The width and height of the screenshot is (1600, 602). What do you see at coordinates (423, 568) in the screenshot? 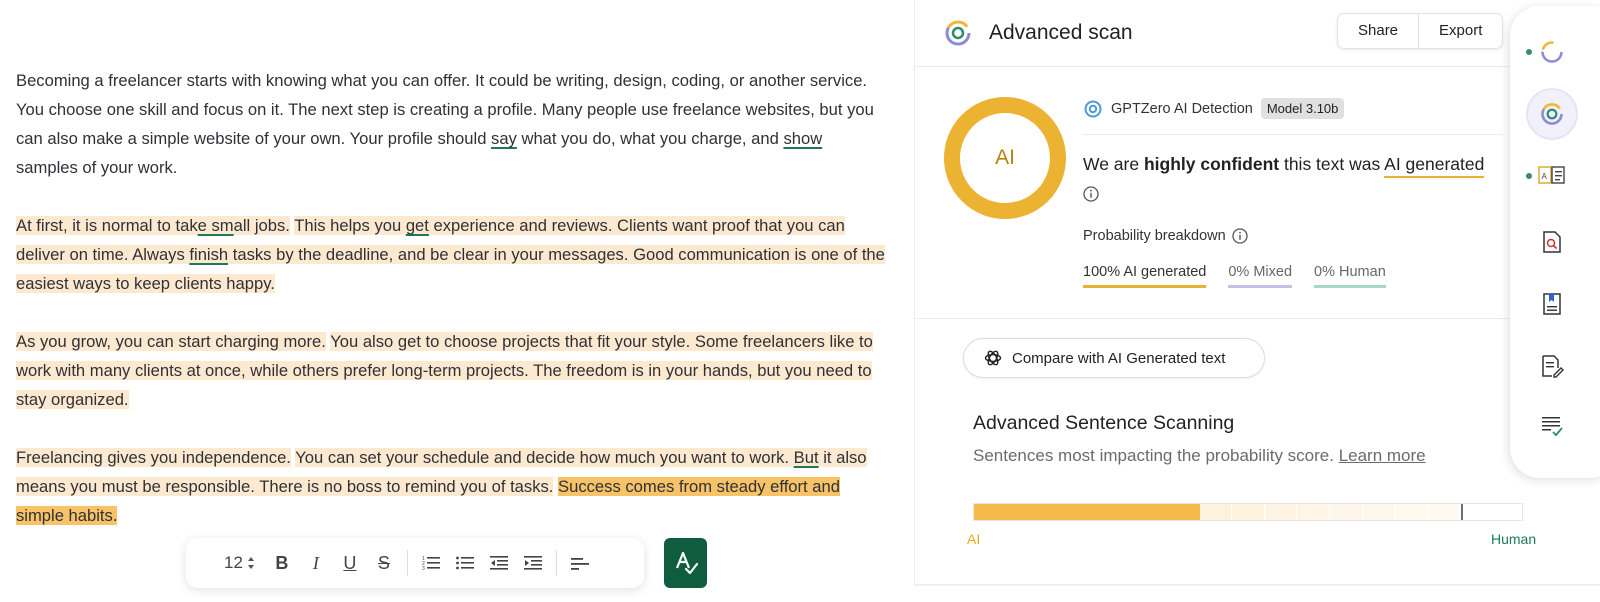
I see `svg-text: 3` at bounding box center [423, 568].